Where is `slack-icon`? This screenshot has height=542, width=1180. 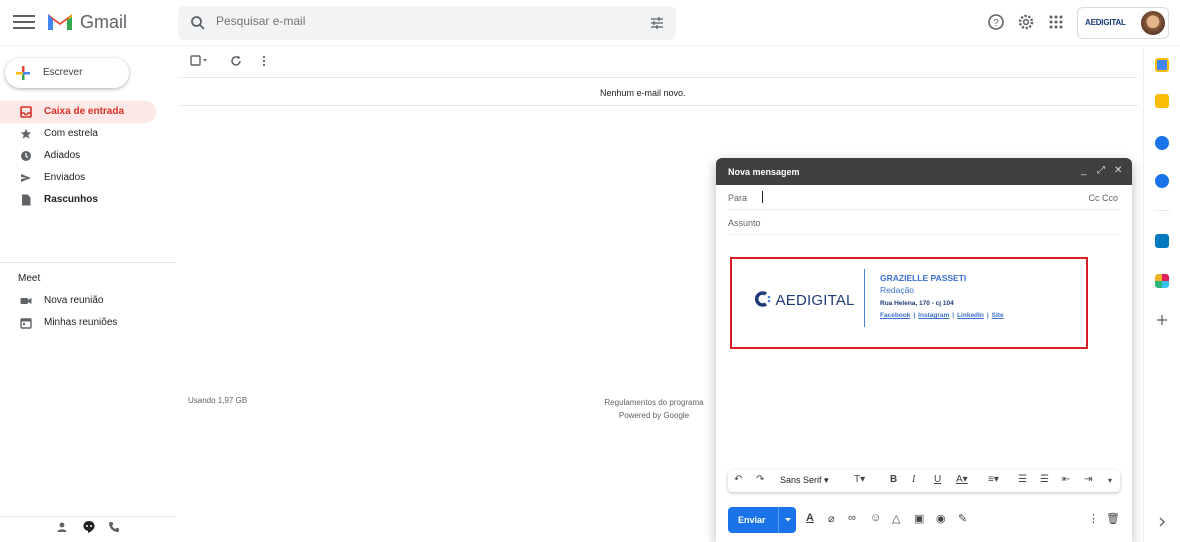 slack-icon is located at coordinates (1162, 281).